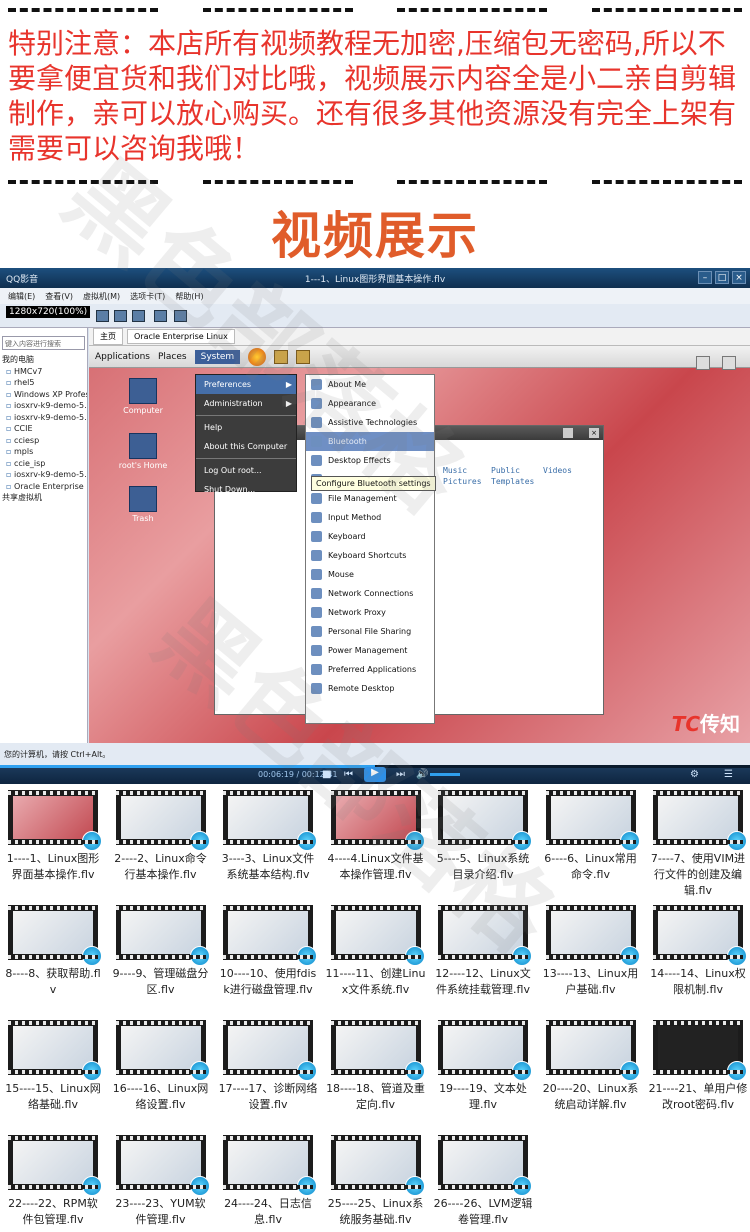 The width and height of the screenshot is (750, 1232). Describe the element at coordinates (268, 1181) in the screenshot. I see `video-thumbnail: 24----24、日志信息.flv` at that location.